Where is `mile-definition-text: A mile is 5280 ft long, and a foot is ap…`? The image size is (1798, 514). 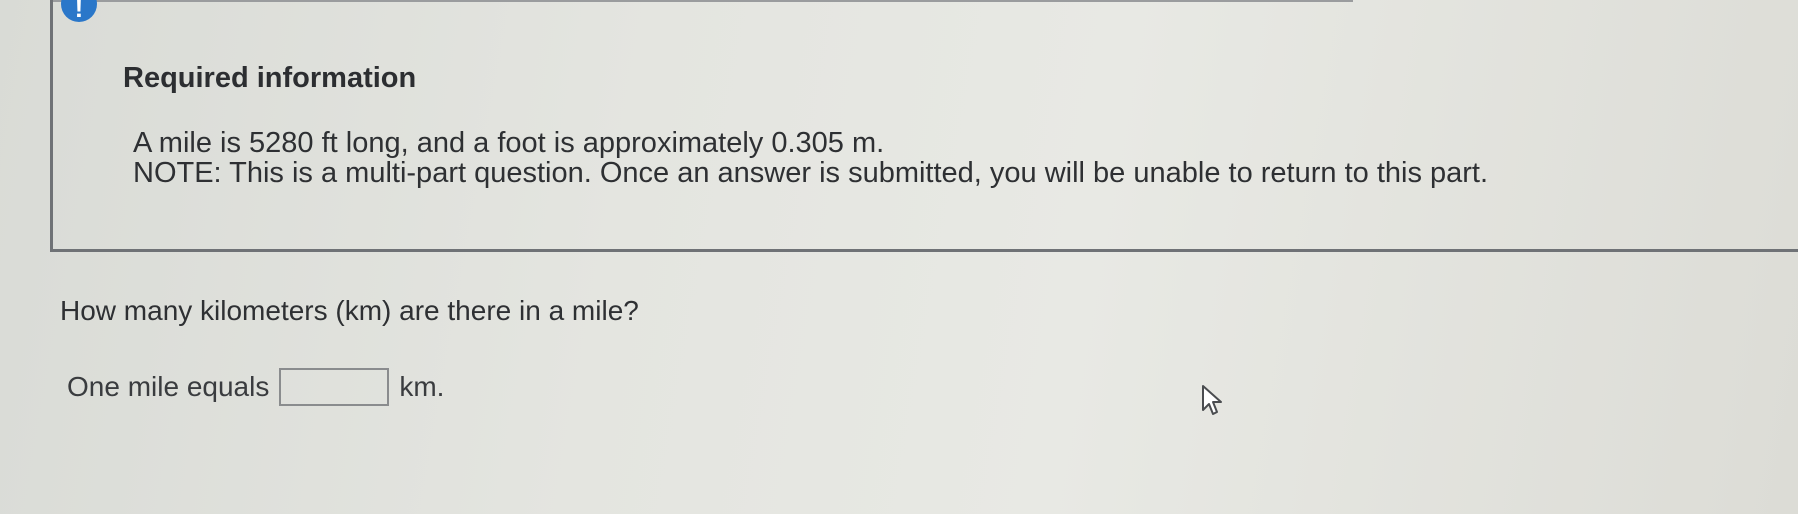
mile-definition-text: A mile is 5280 ft long, and a foot is ap… is located at coordinates (509, 143).